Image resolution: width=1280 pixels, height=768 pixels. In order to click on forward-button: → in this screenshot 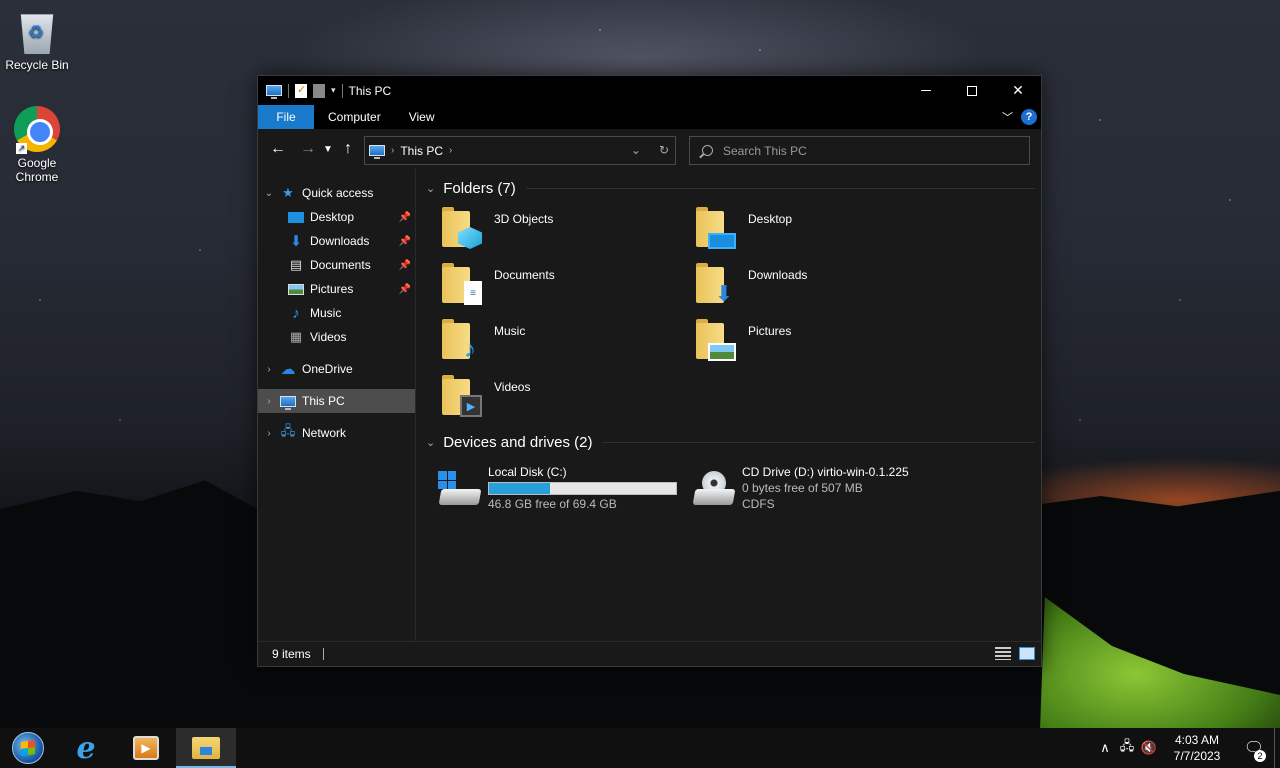, I will do `click(308, 149)`.